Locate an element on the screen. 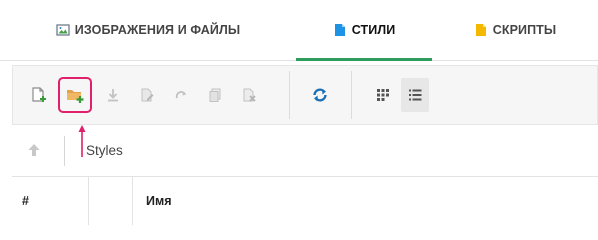  tab-scripts: СКРИПТЫ is located at coordinates (515, 30).